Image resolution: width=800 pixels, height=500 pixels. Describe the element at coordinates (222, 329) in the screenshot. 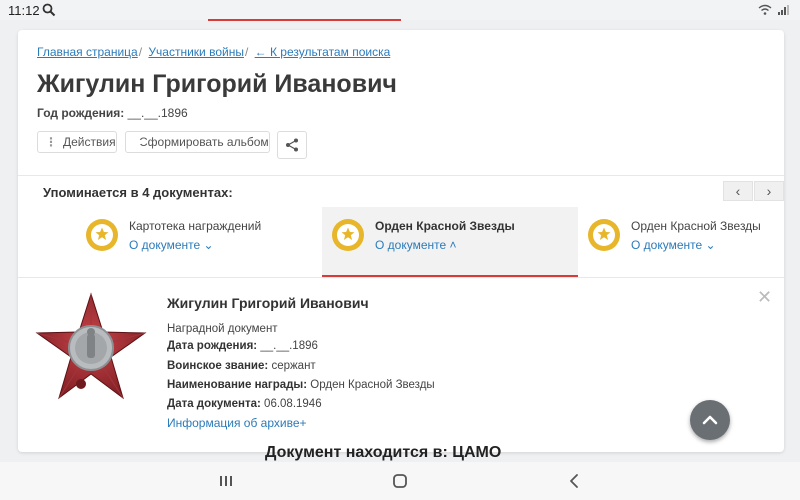

I see `detail-doc-type: Наградной документ` at that location.